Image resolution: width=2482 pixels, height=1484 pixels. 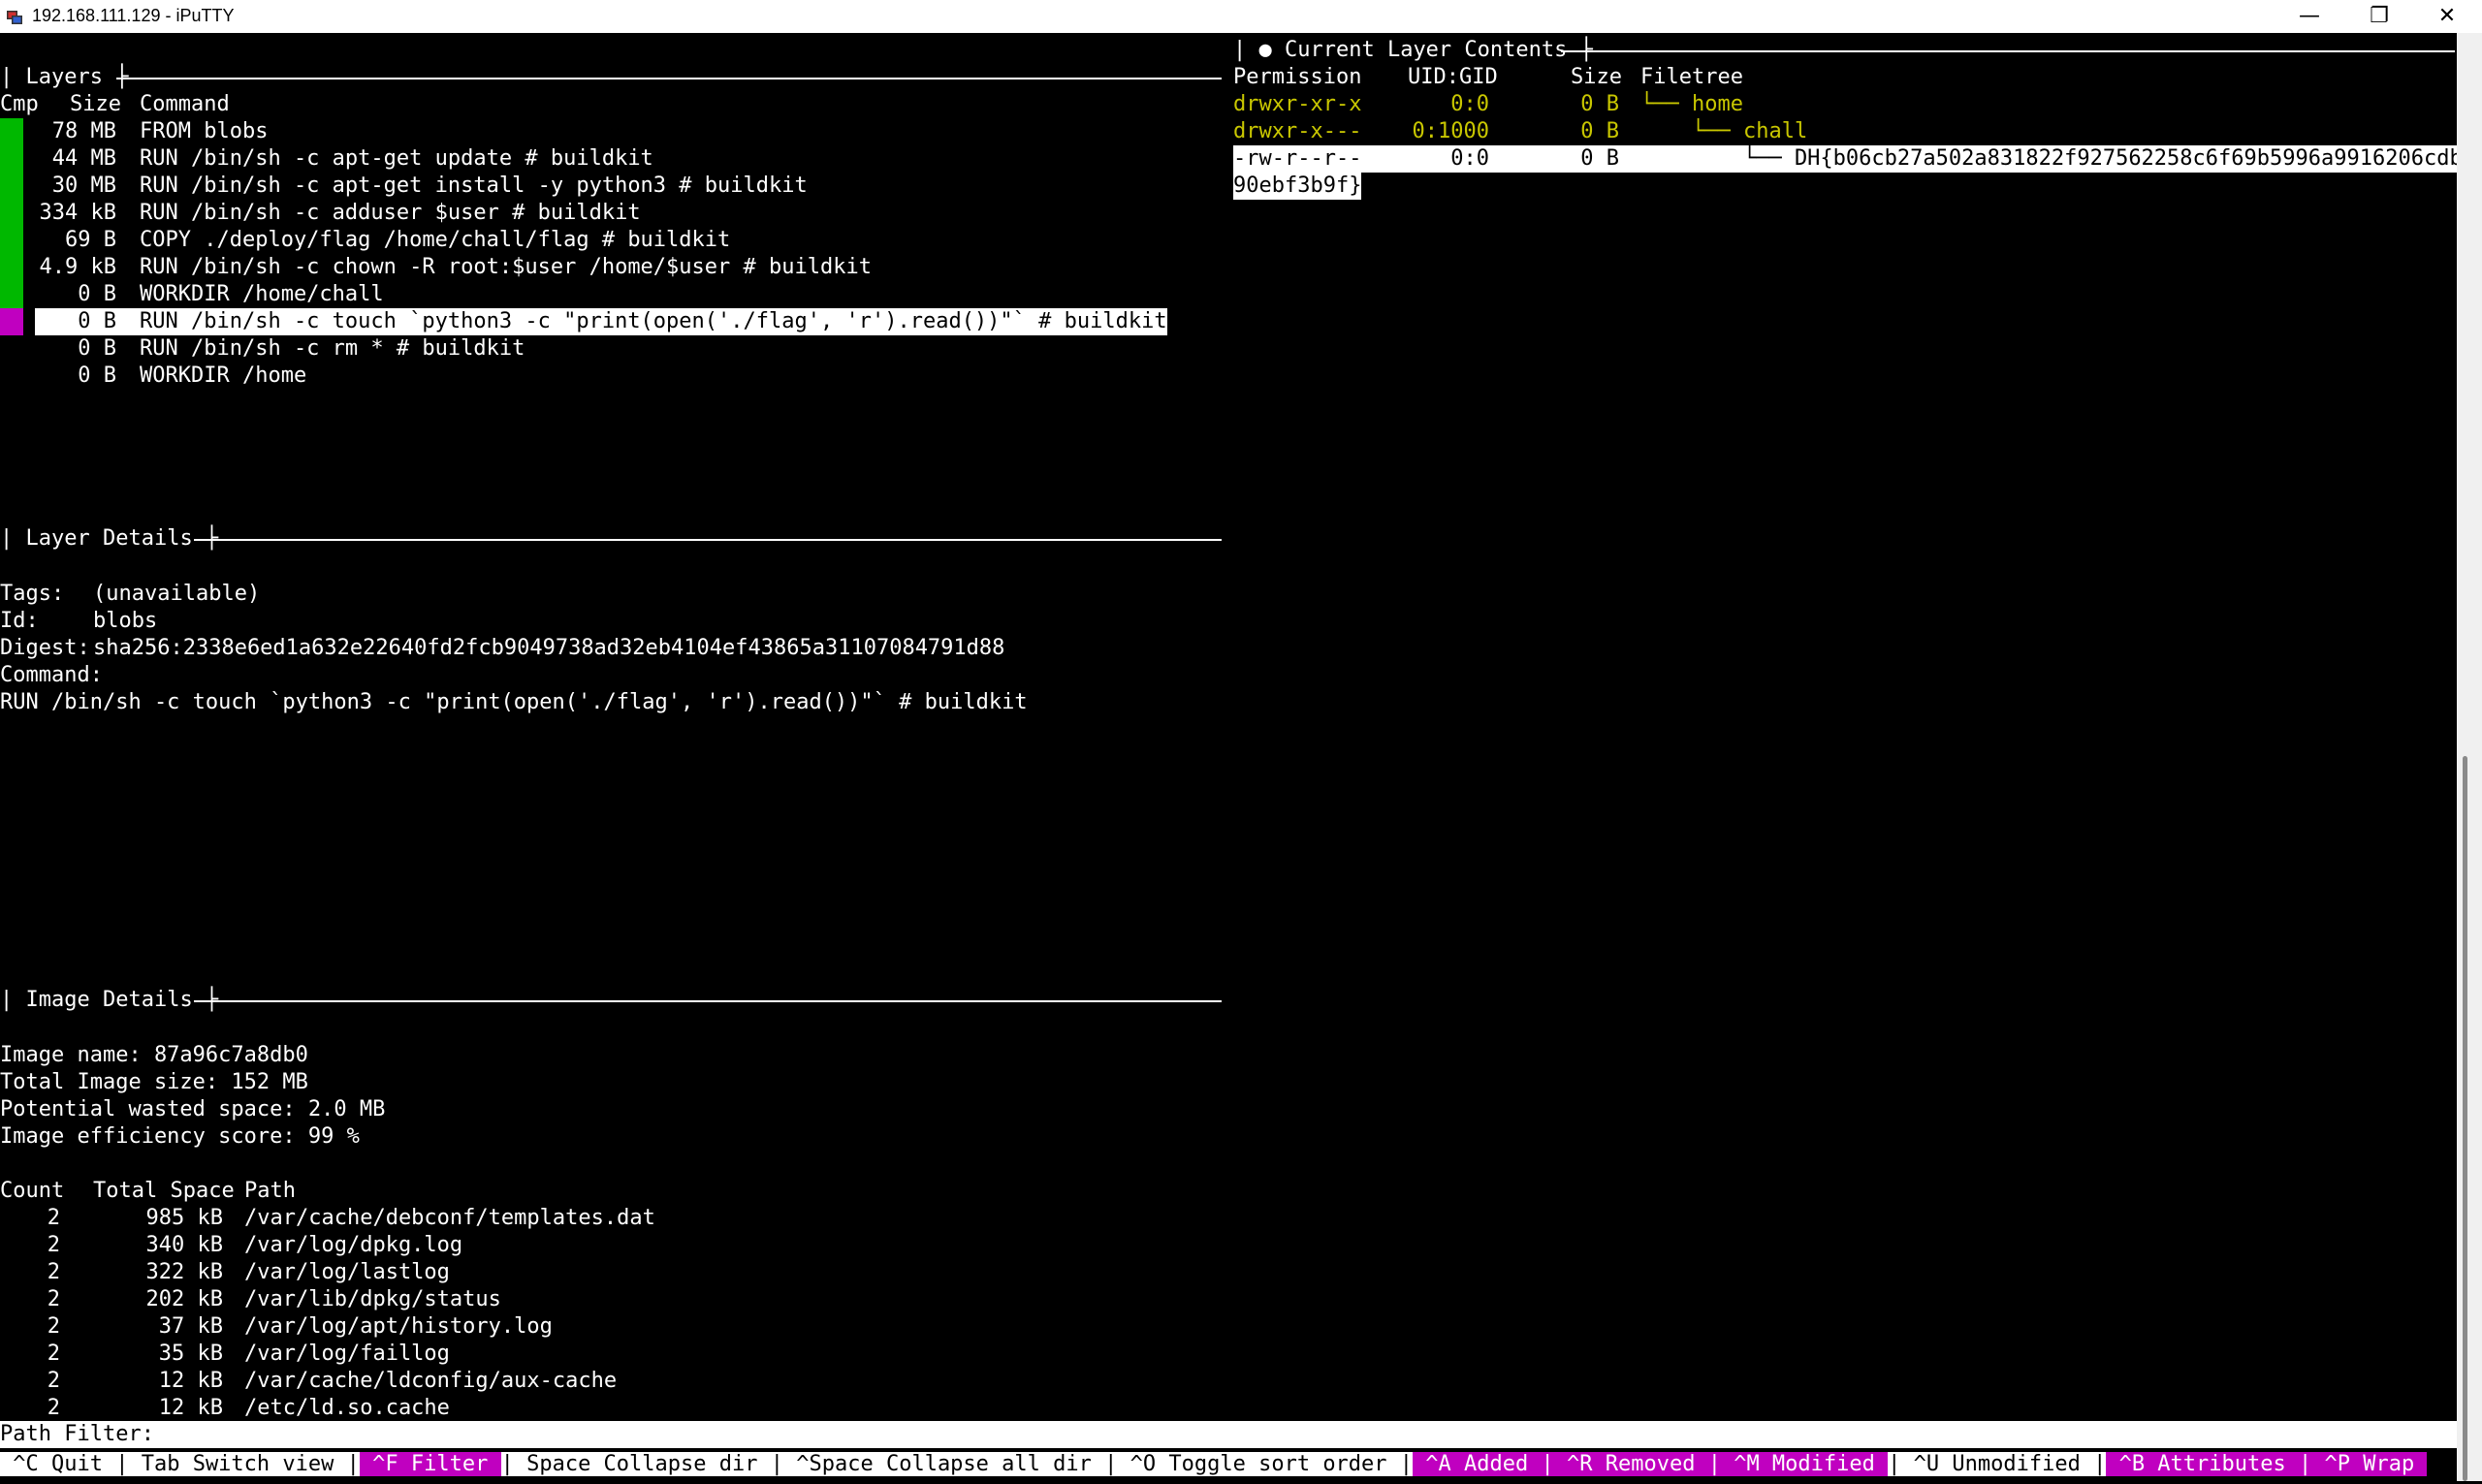 I want to click on waste-path: /var/lib/dpkg/status, so click(x=372, y=1299).